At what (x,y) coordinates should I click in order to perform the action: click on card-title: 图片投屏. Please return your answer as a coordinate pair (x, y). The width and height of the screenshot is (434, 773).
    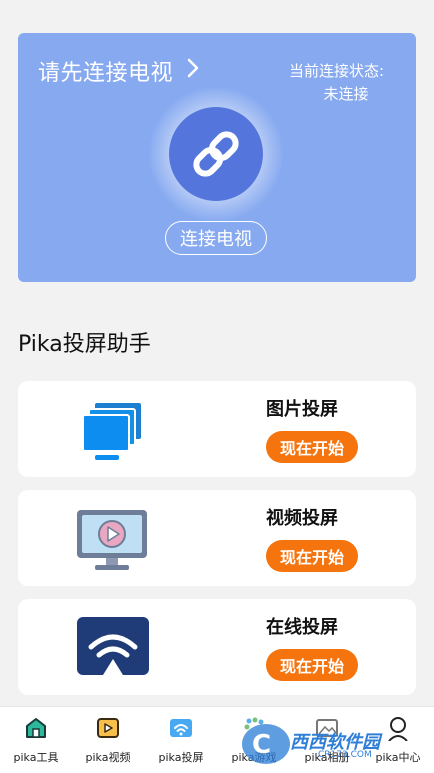
    Looking at the image, I should click on (302, 409).